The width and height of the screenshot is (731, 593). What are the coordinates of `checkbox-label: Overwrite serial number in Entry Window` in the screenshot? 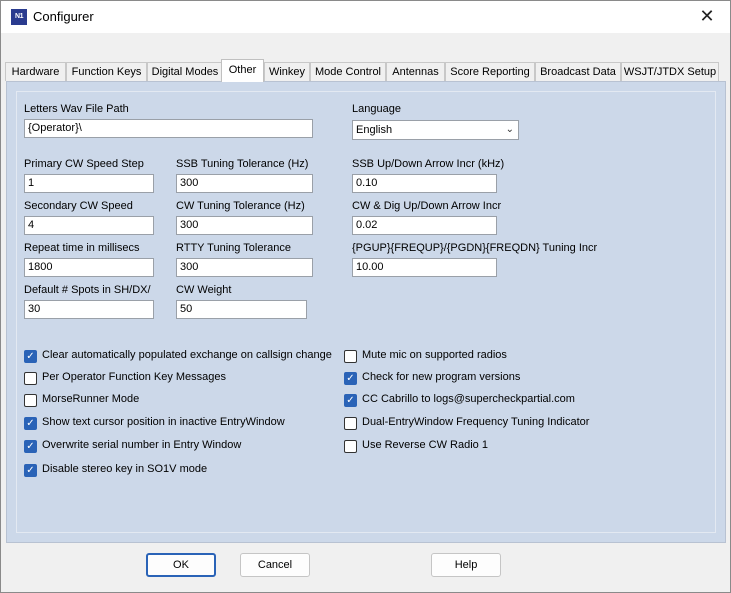 It's located at (142, 445).